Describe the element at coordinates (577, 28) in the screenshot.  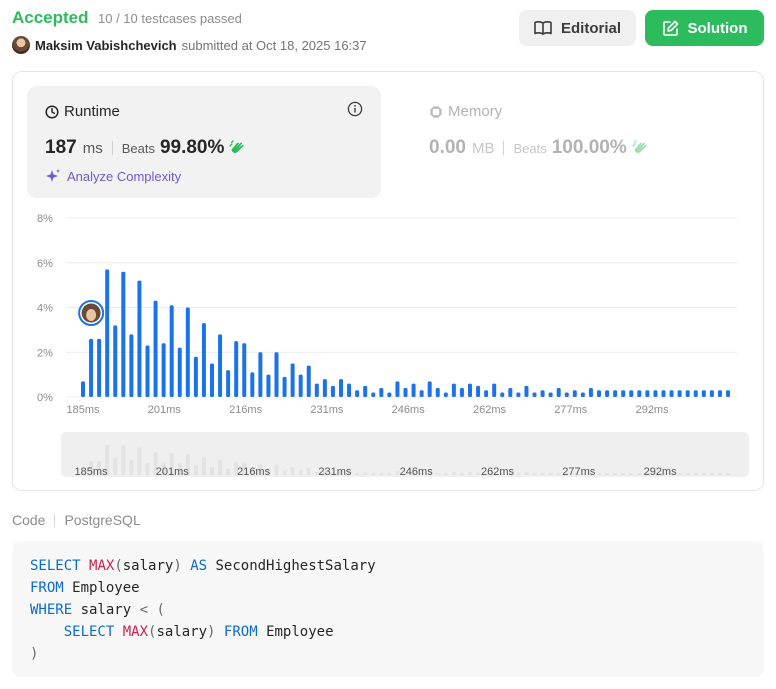
I see `editorial-button: Editorial` at that location.